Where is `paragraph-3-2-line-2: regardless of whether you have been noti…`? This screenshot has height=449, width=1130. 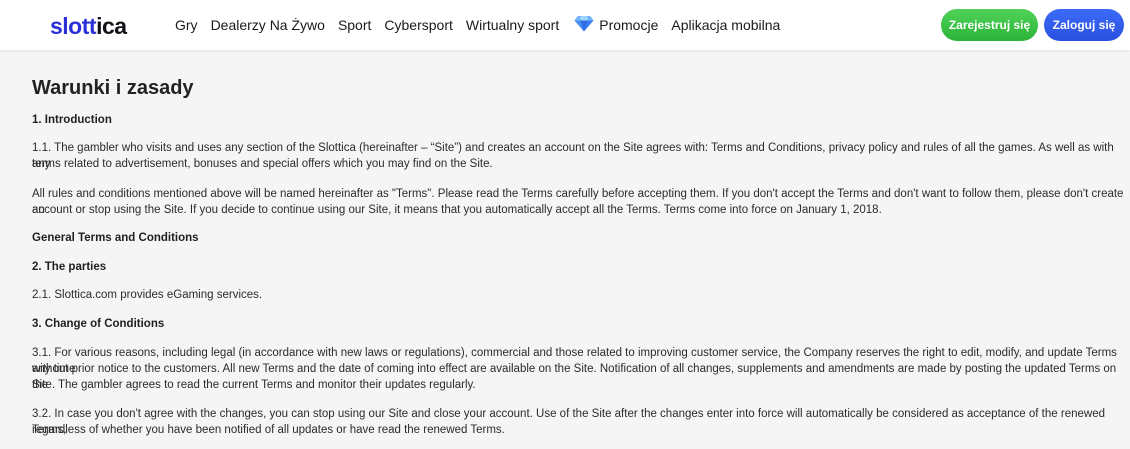
paragraph-3-2-line-2: regardless of whether you have been noti… is located at coordinates (268, 430).